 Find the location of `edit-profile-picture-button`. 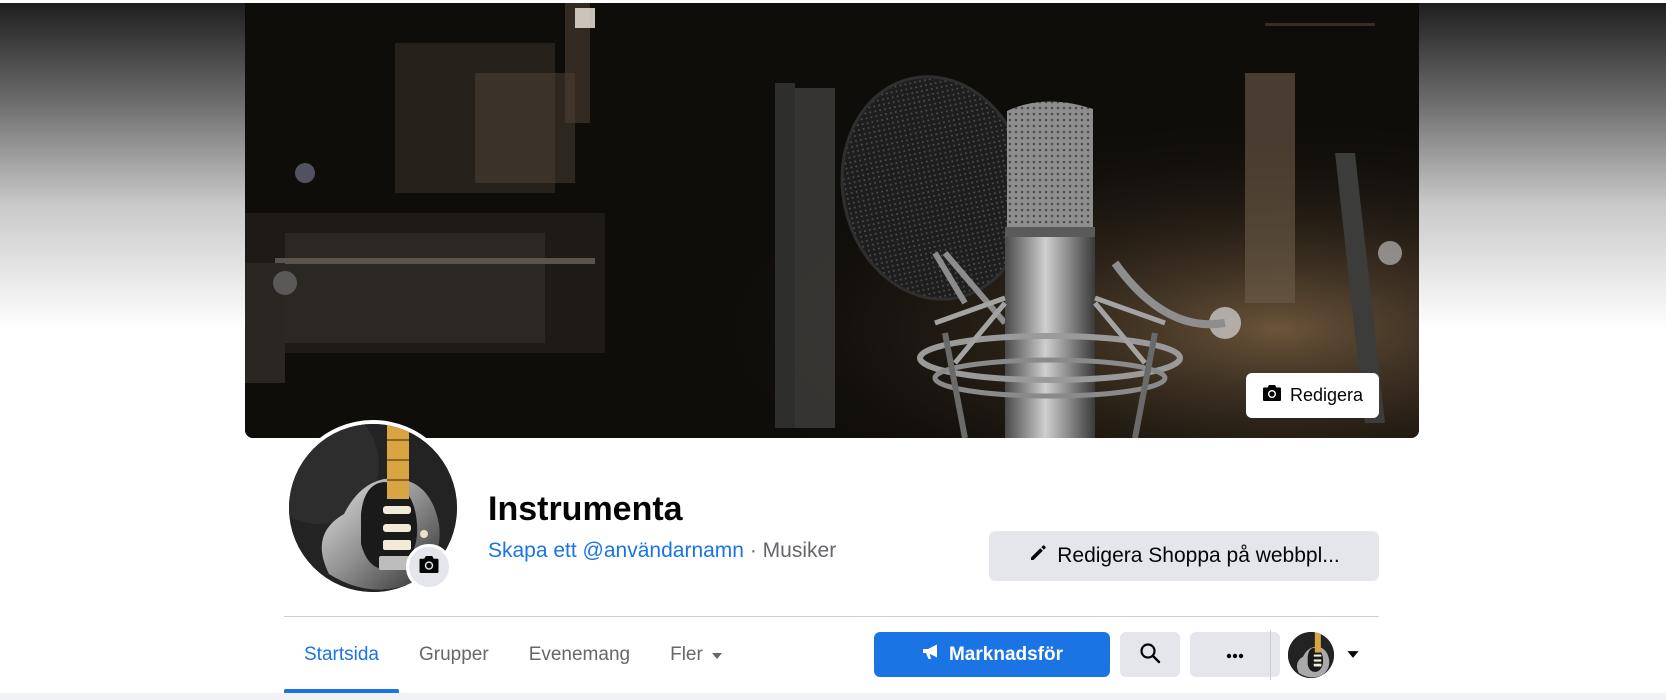

edit-profile-picture-button is located at coordinates (429, 567).